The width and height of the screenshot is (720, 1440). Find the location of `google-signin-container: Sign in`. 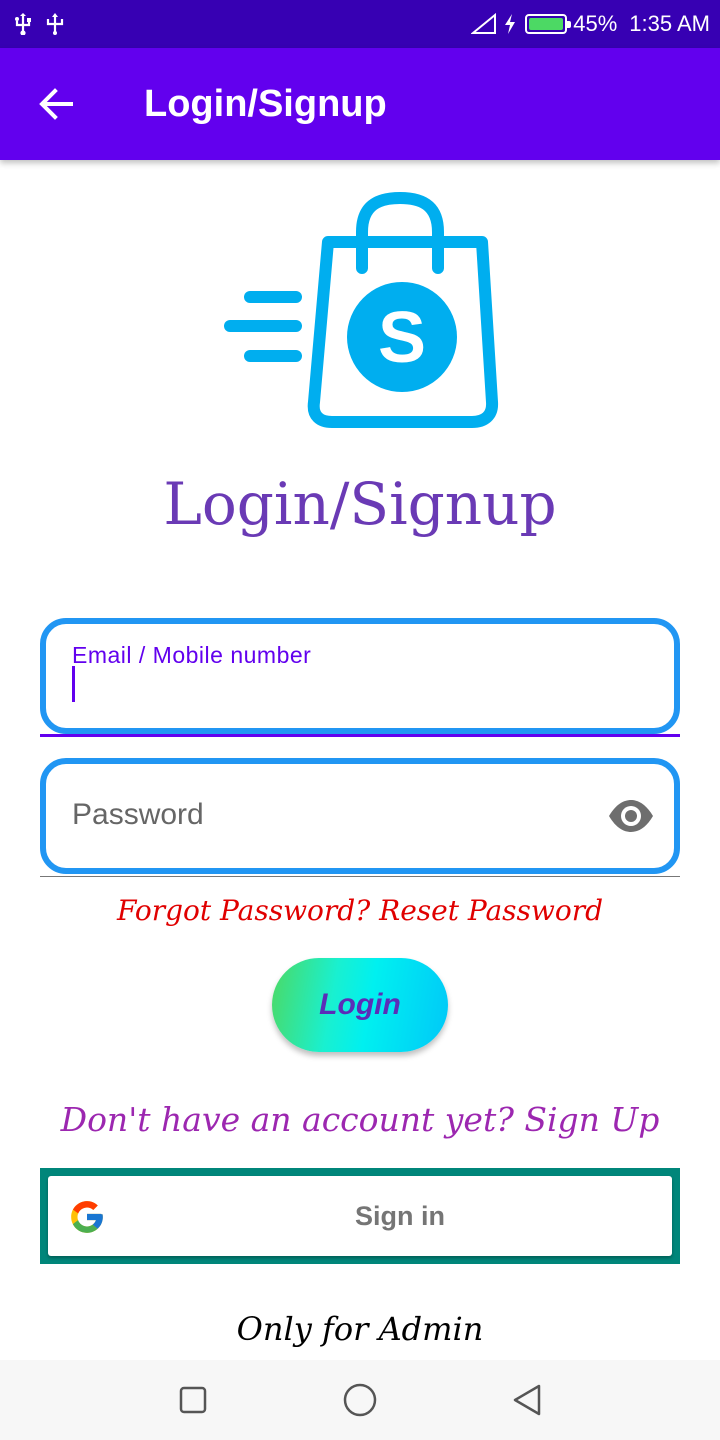

google-signin-container: Sign in is located at coordinates (360, 1216).